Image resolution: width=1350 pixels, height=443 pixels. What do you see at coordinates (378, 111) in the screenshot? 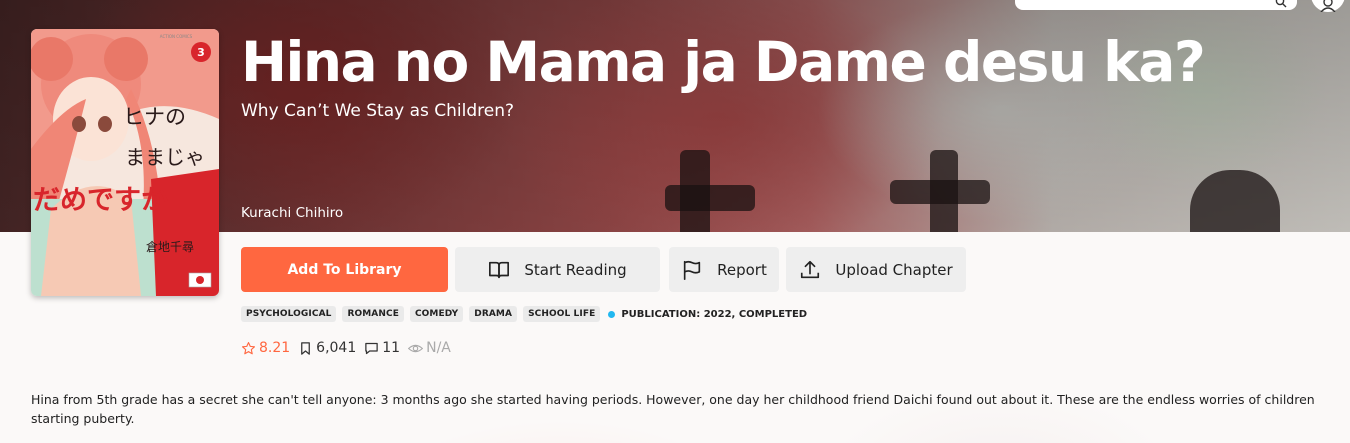
I see `manga-alt-title: Why Can’t We Stay as Children?` at bounding box center [378, 111].